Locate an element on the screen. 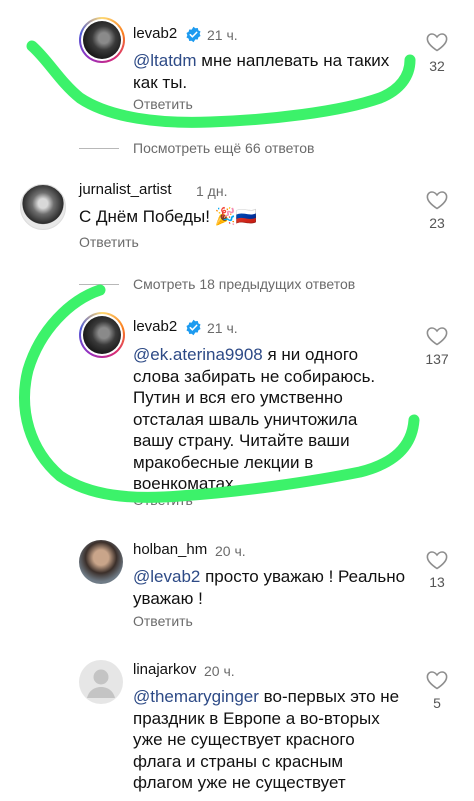 Image resolution: width=474 pixels, height=801 pixels. view-more-replies-label: Посмотреть ещё 66 ответов is located at coordinates (224, 148).